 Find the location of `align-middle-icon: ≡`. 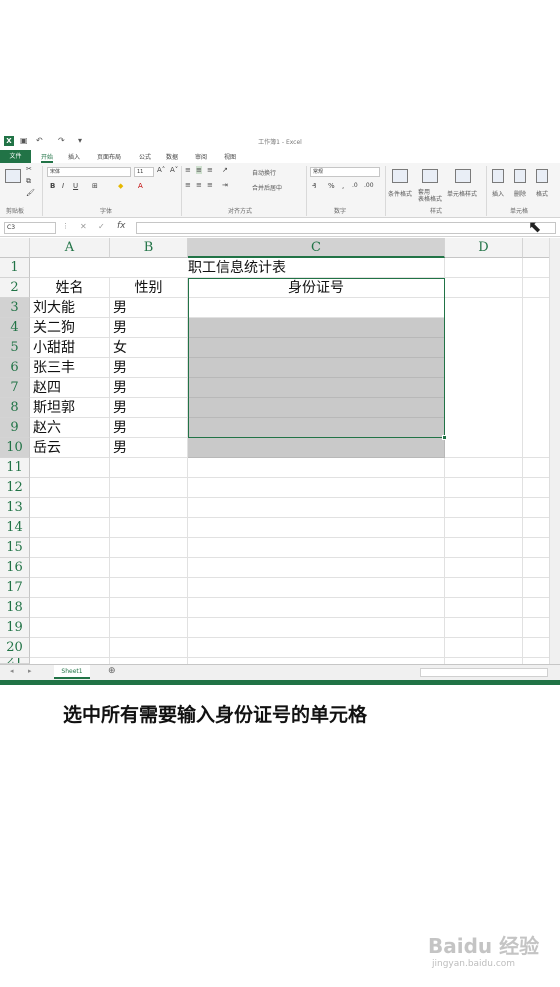

align-middle-icon: ≡ is located at coordinates (199, 170).